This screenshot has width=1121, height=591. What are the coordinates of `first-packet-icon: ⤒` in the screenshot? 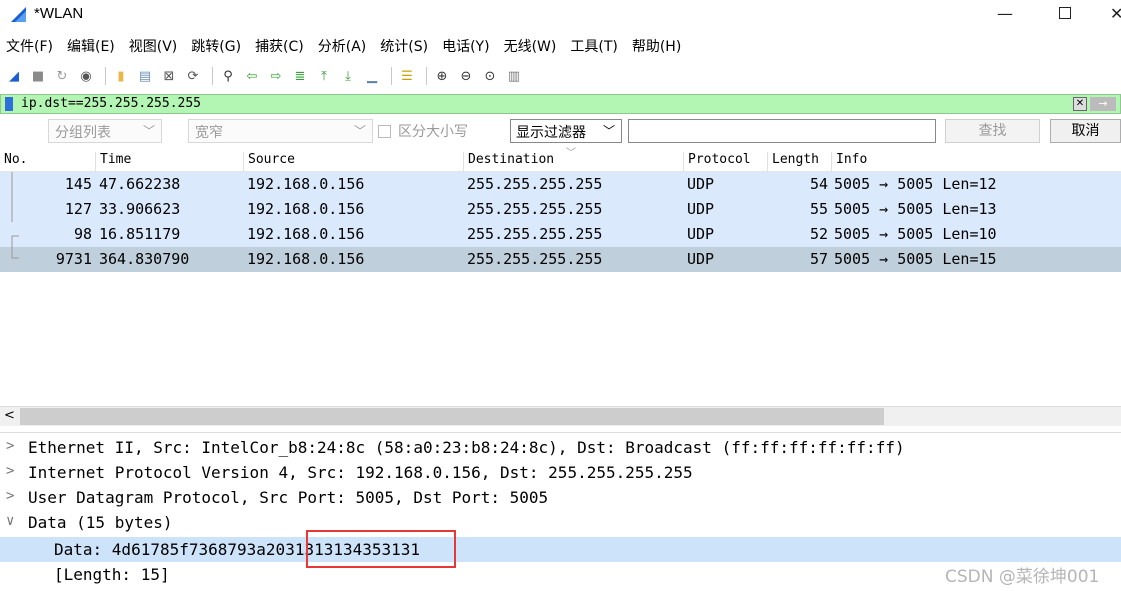 It's located at (324, 76).